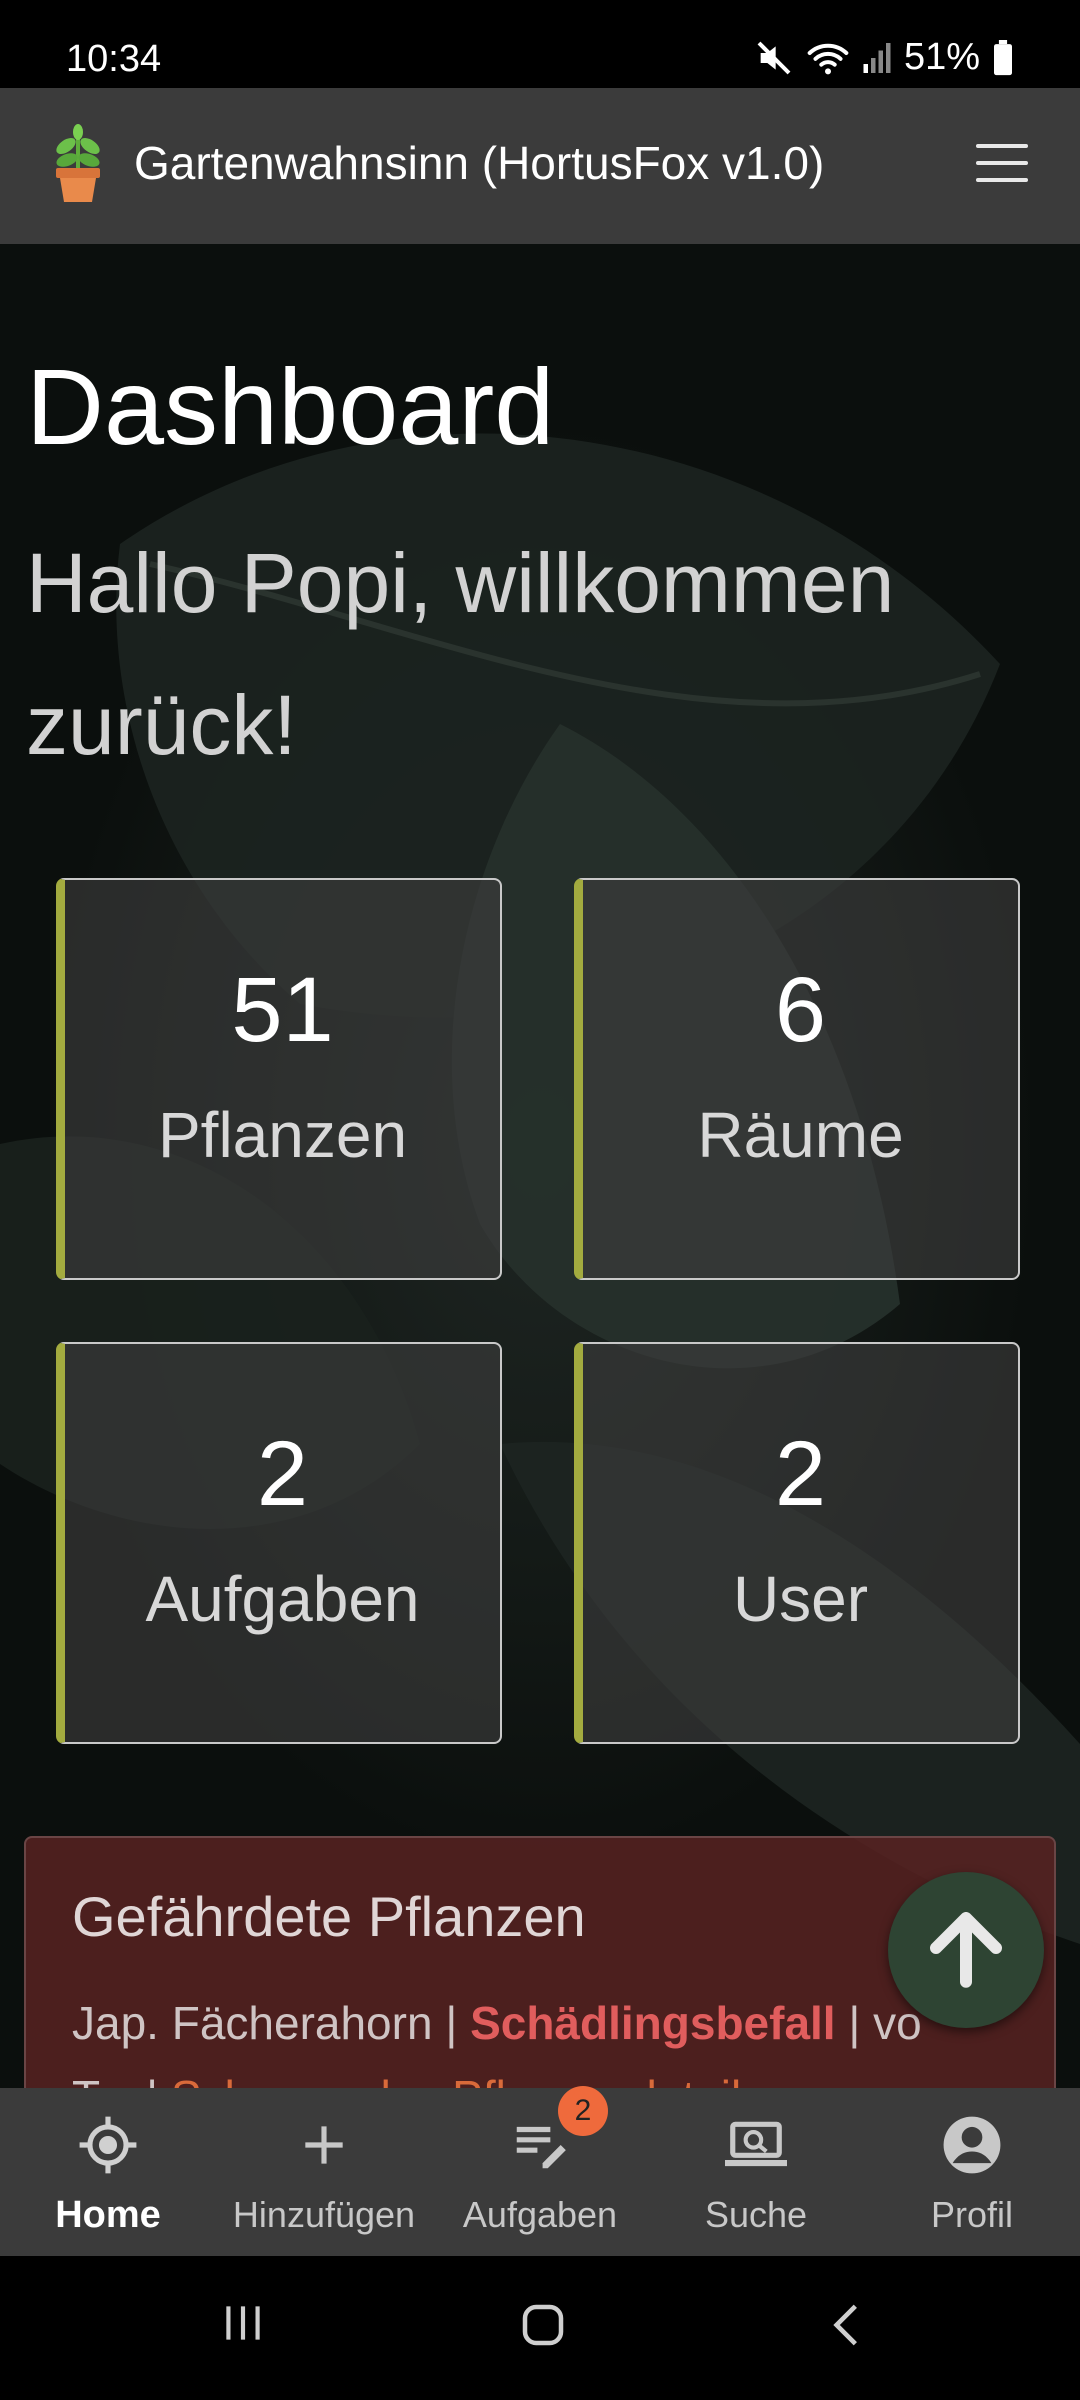 The height and width of the screenshot is (2400, 1080). I want to click on tasks-count-badge: 2, so click(583, 2111).